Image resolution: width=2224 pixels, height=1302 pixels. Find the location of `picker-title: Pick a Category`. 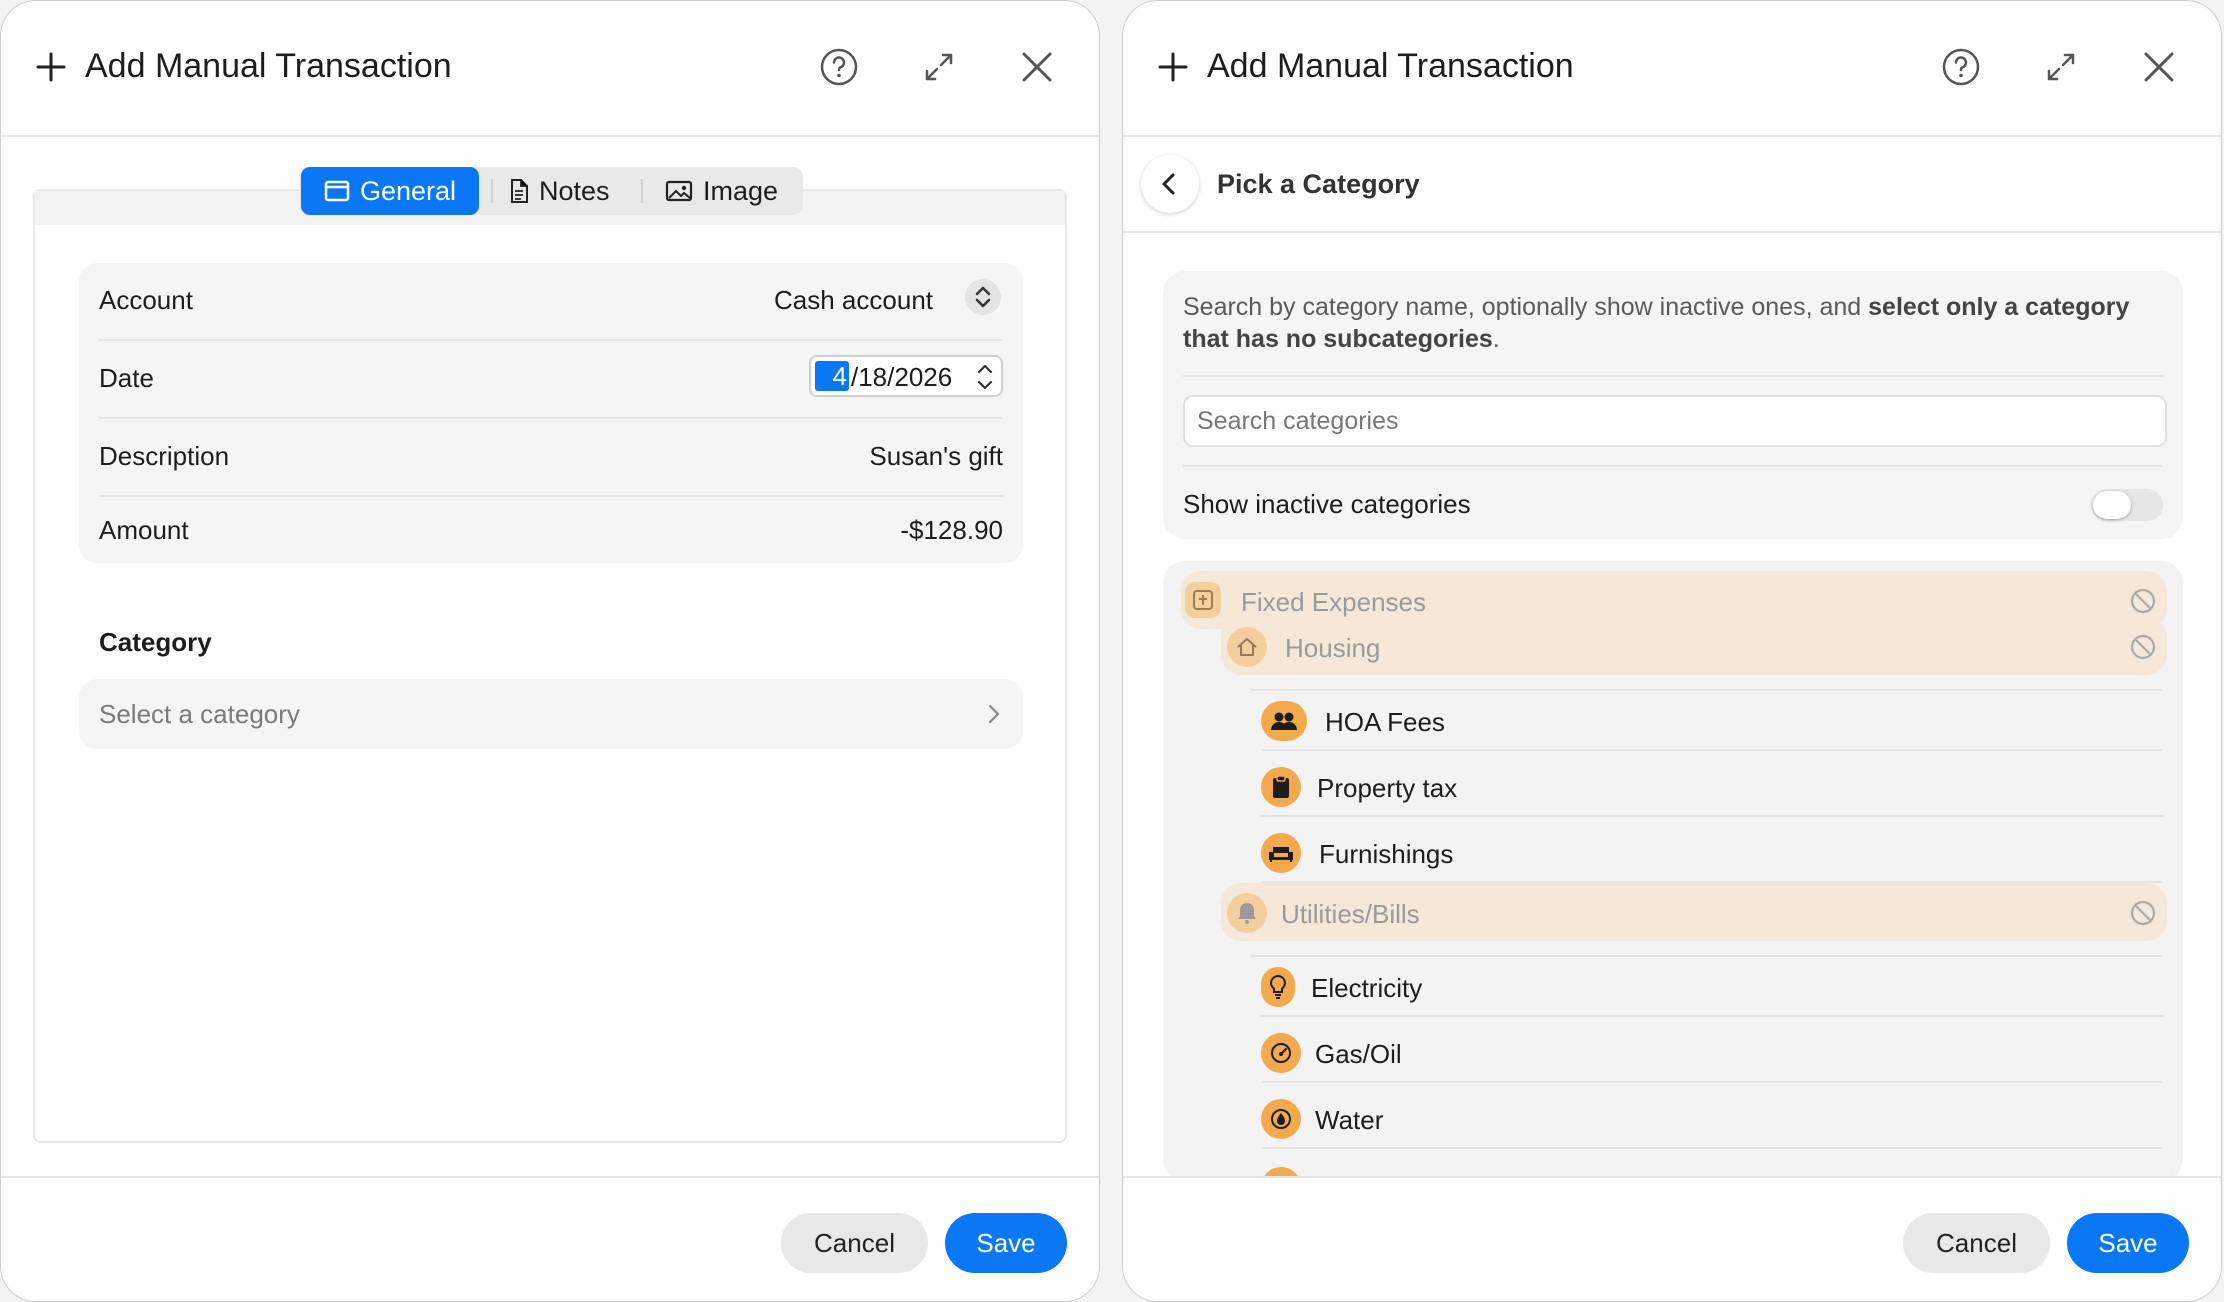

picker-title: Pick a Category is located at coordinates (1318, 184).